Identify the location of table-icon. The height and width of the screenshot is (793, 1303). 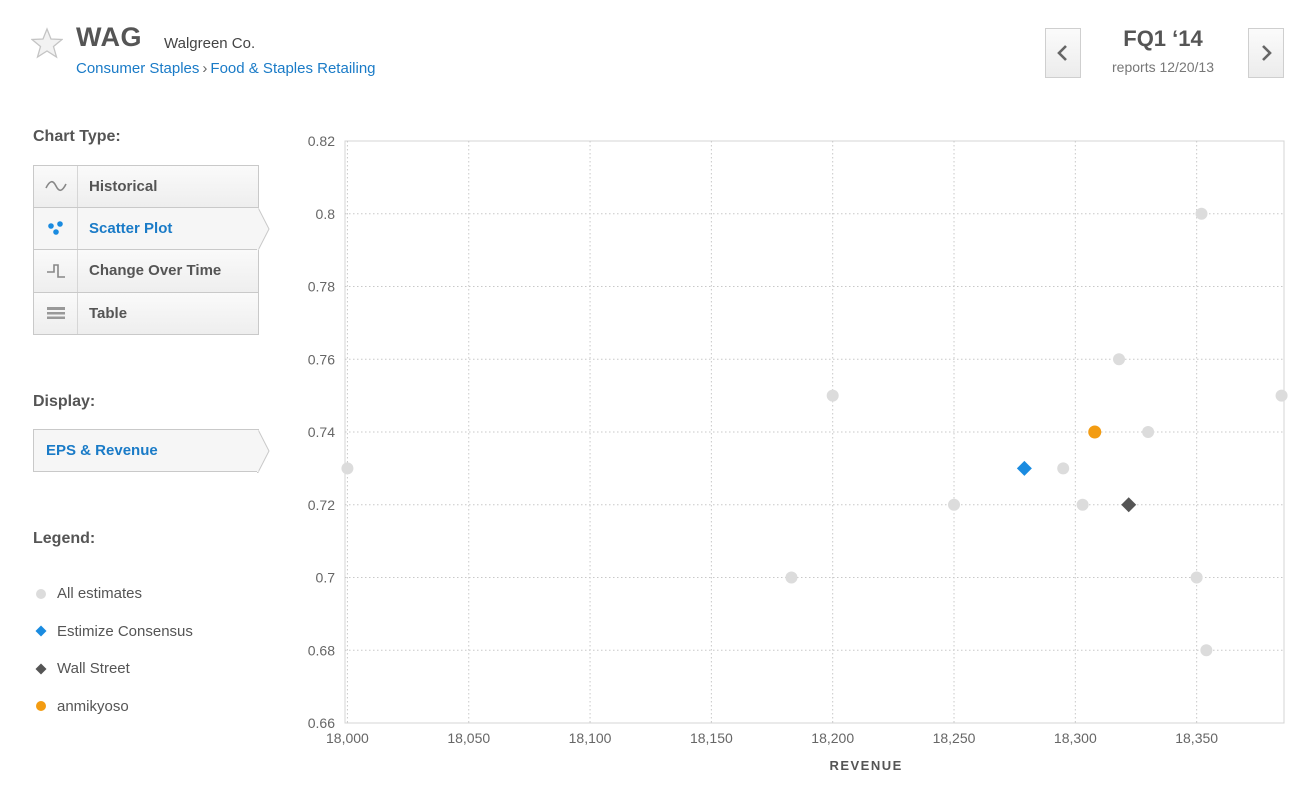
(55, 313).